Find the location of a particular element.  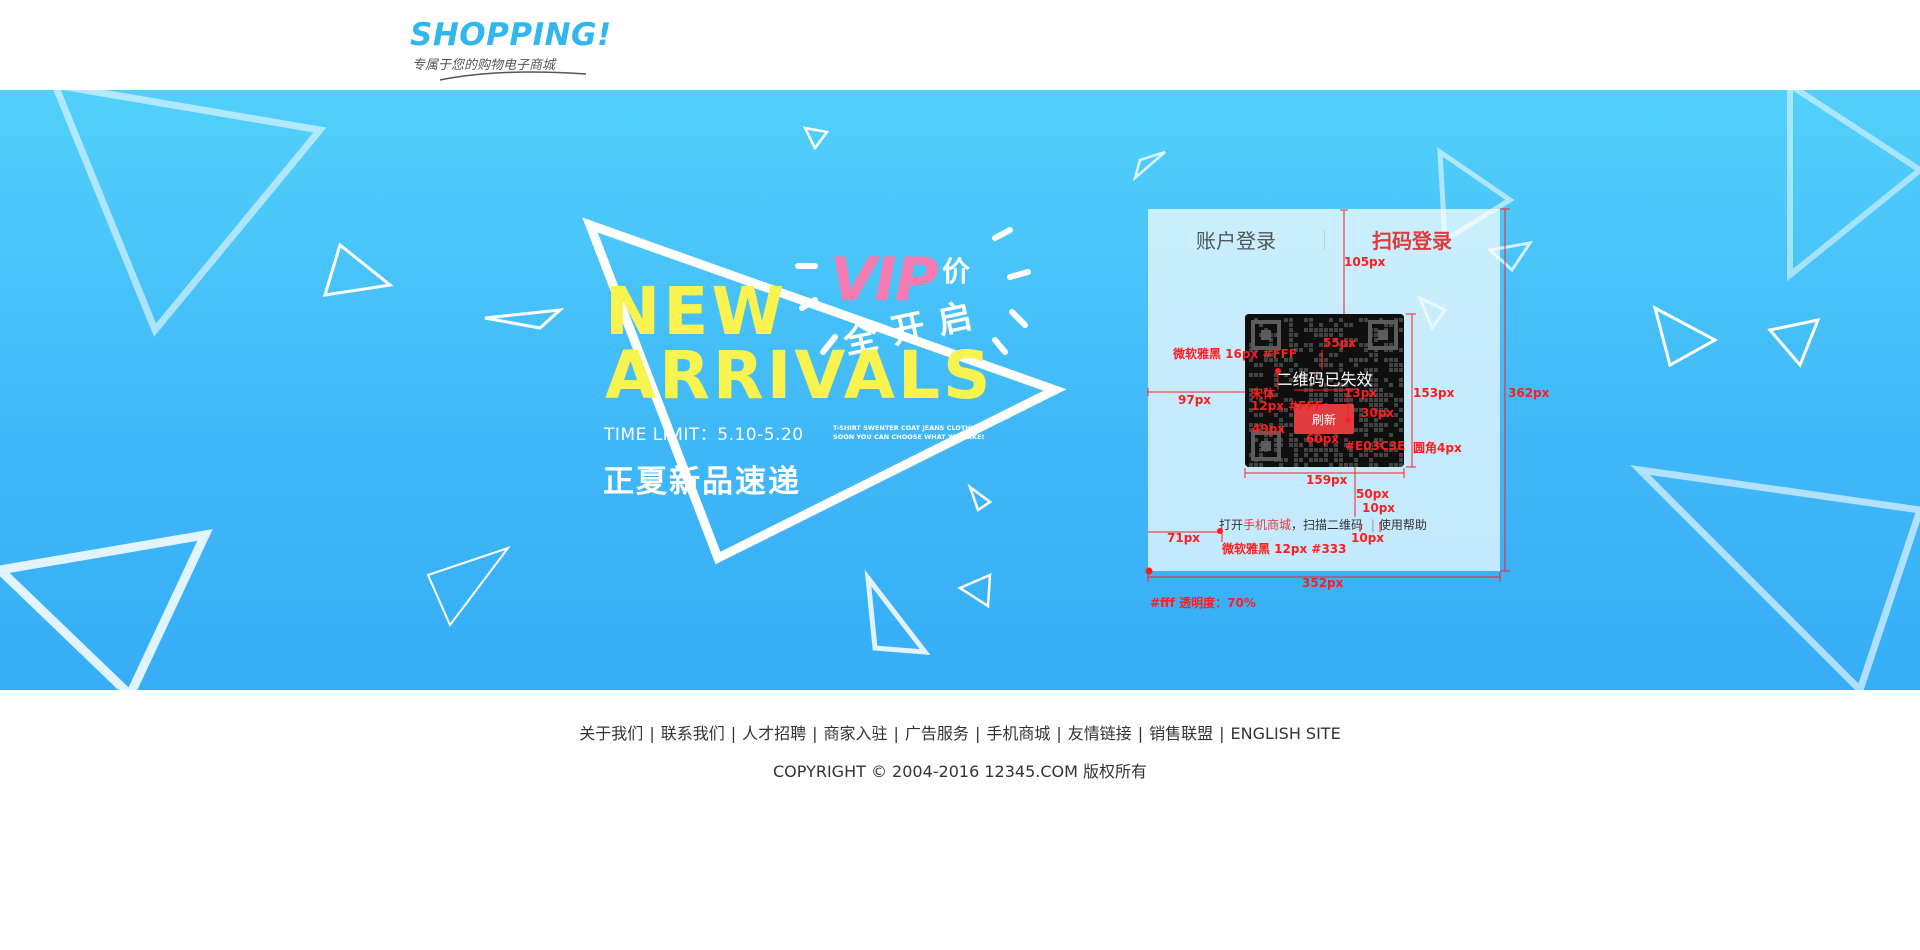

annotation-10px-b: 10px is located at coordinates (1368, 538).